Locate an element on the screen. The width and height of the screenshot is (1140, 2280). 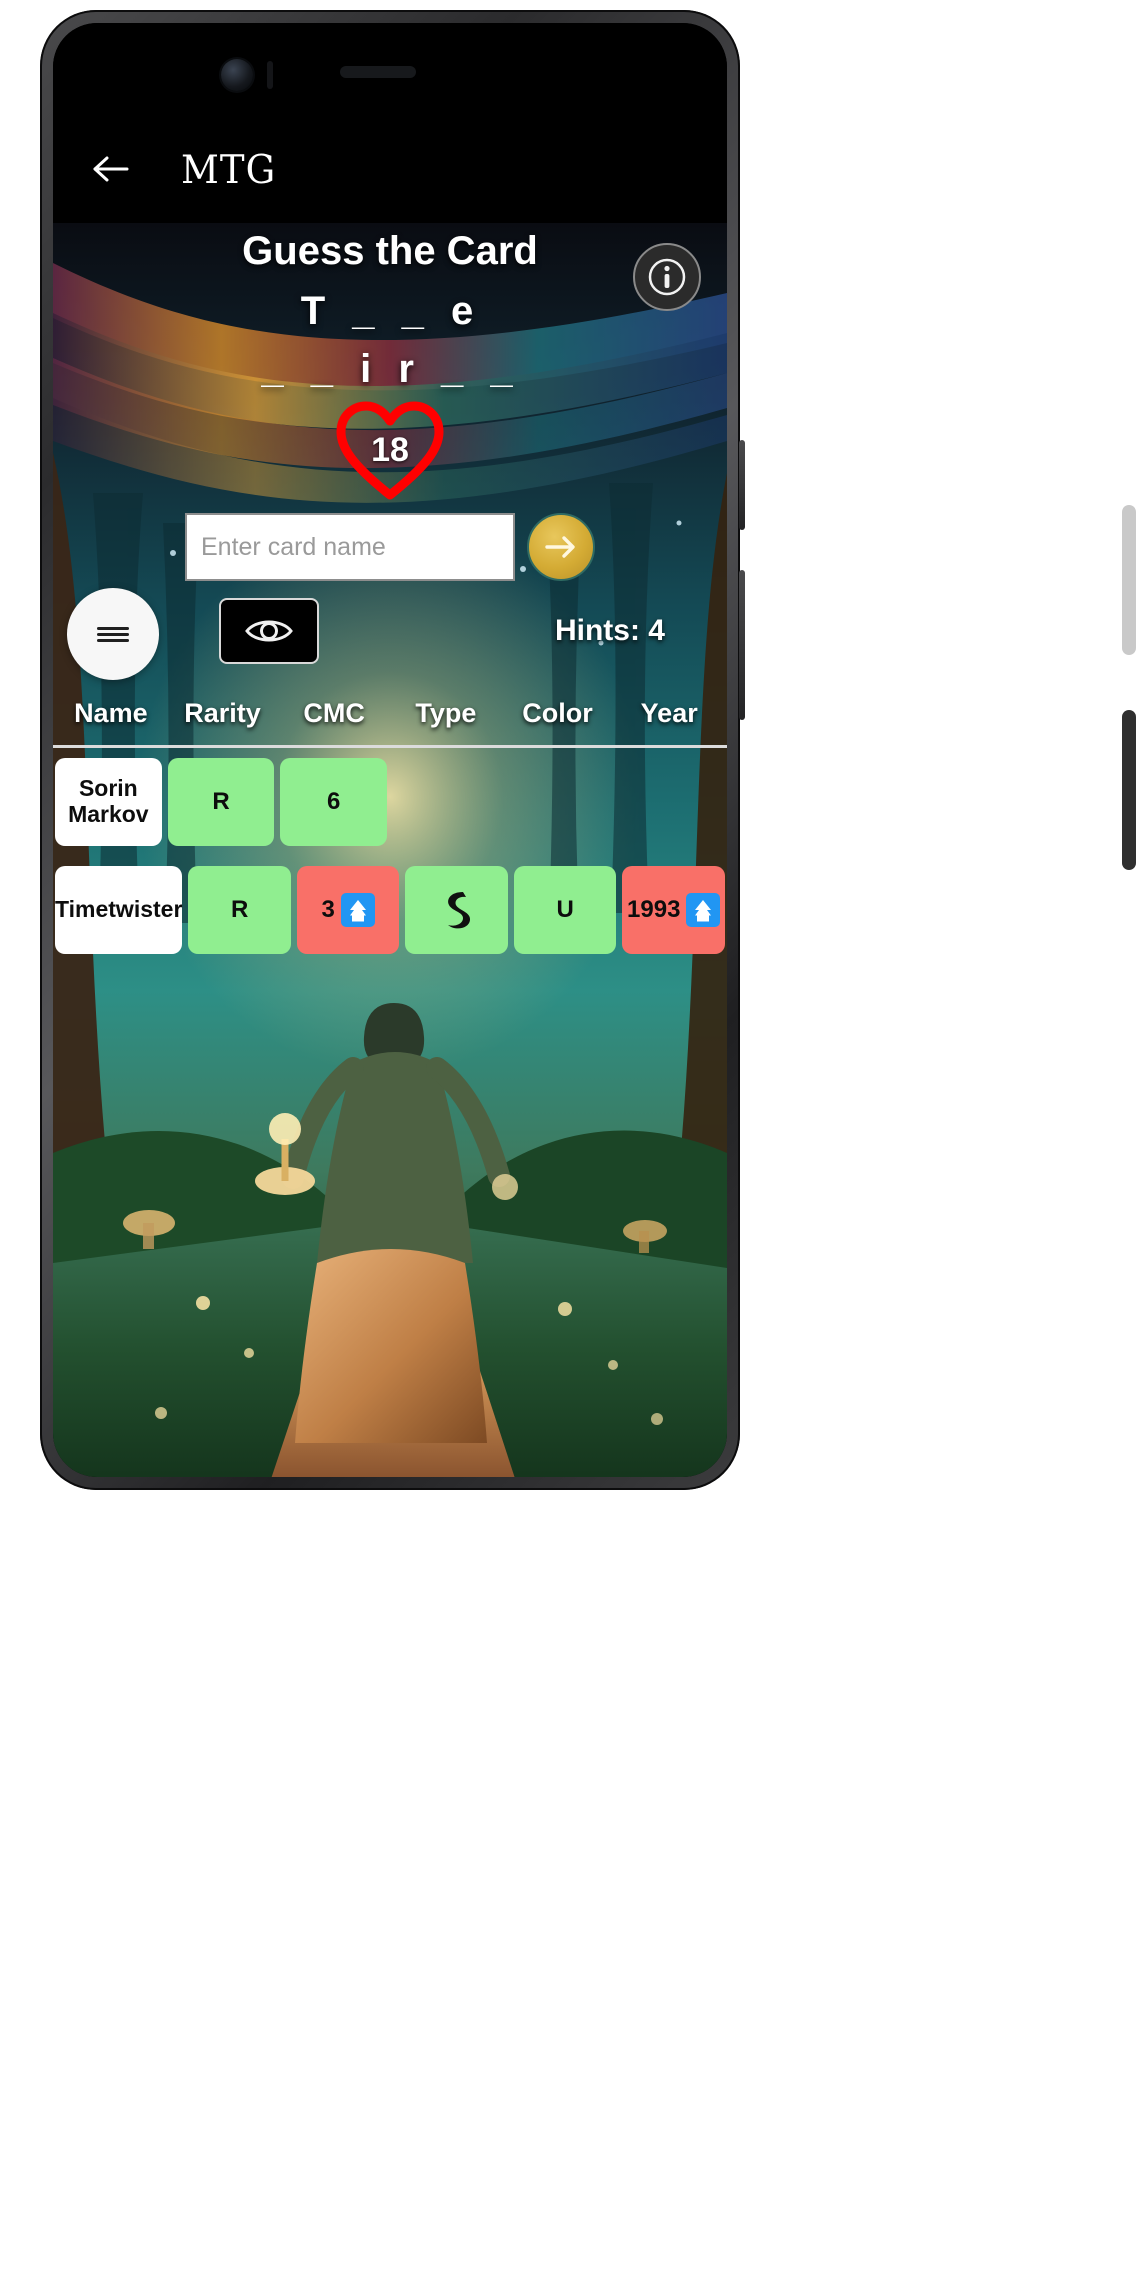
column-header-year: Year is located at coordinates (669, 713).